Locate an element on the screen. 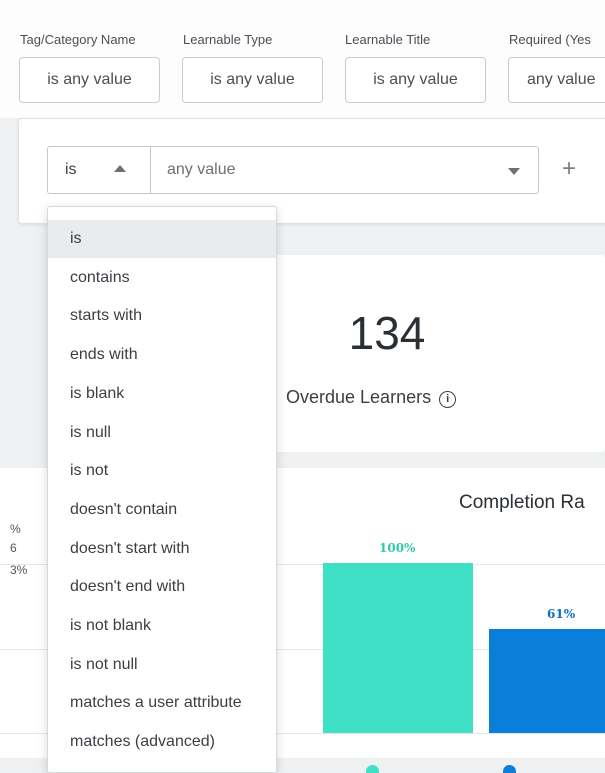 This screenshot has width=605, height=773. menu-item: ends with is located at coordinates (162, 355).